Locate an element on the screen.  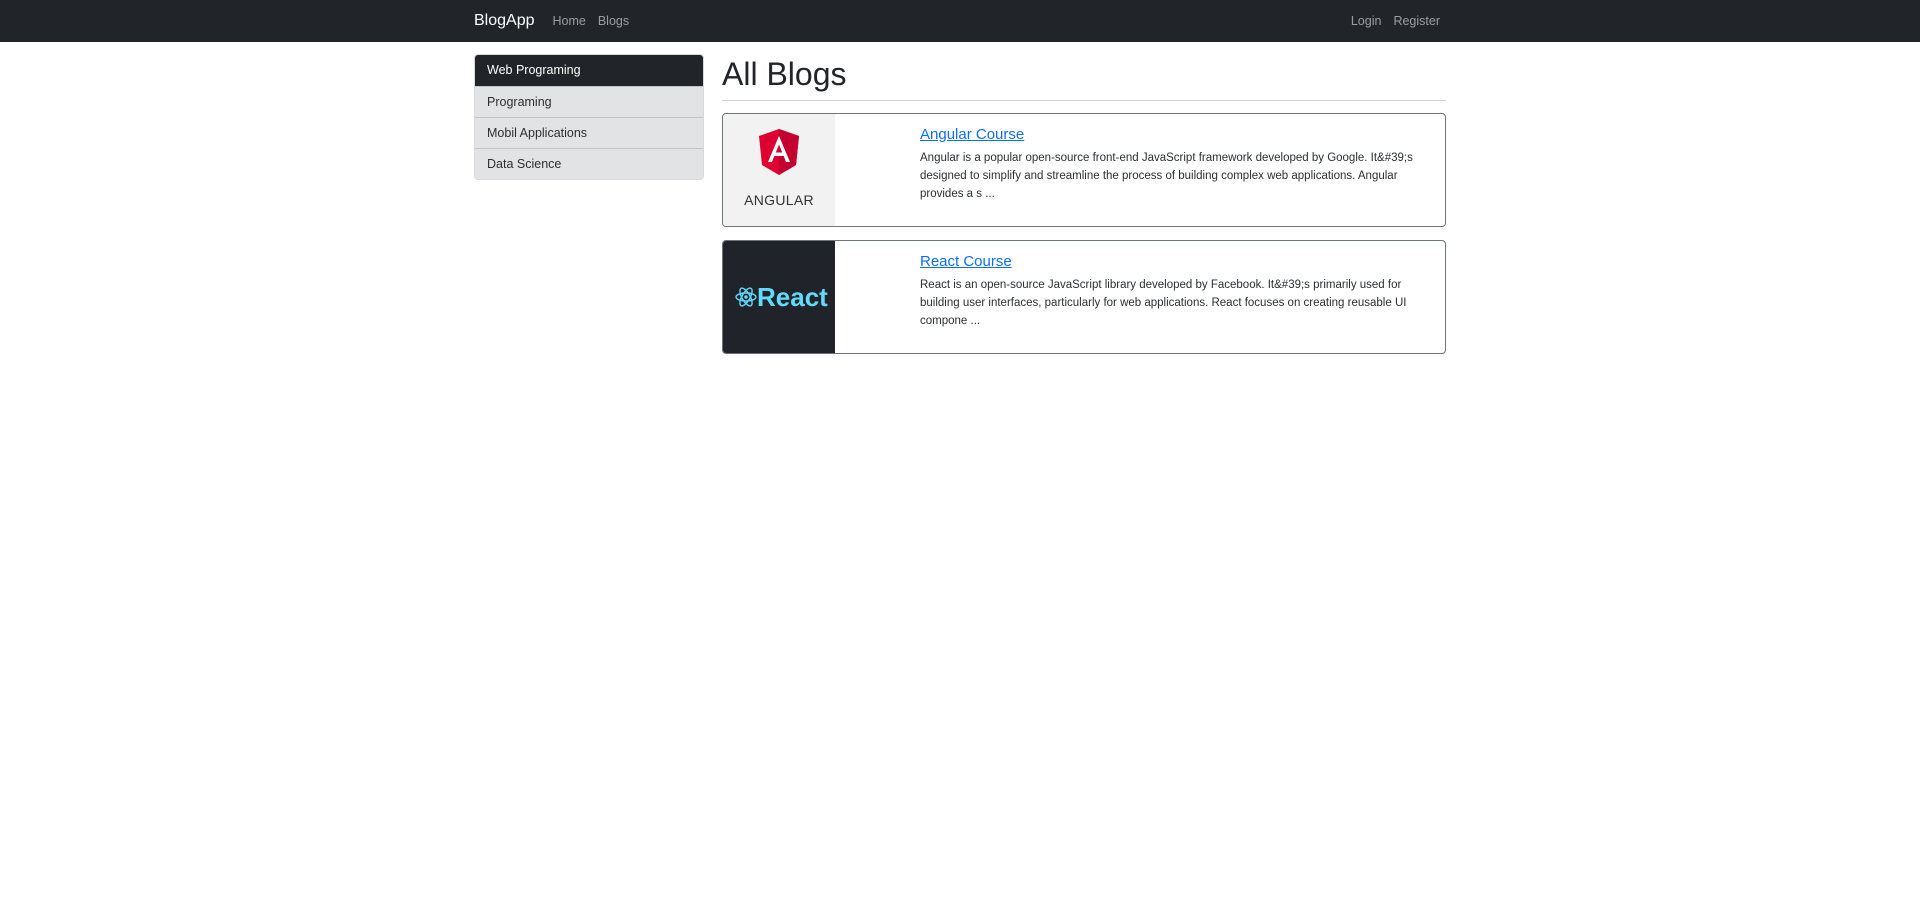
navbar-container: BlogApp Home Blogs Login Register is located at coordinates (960, 21).